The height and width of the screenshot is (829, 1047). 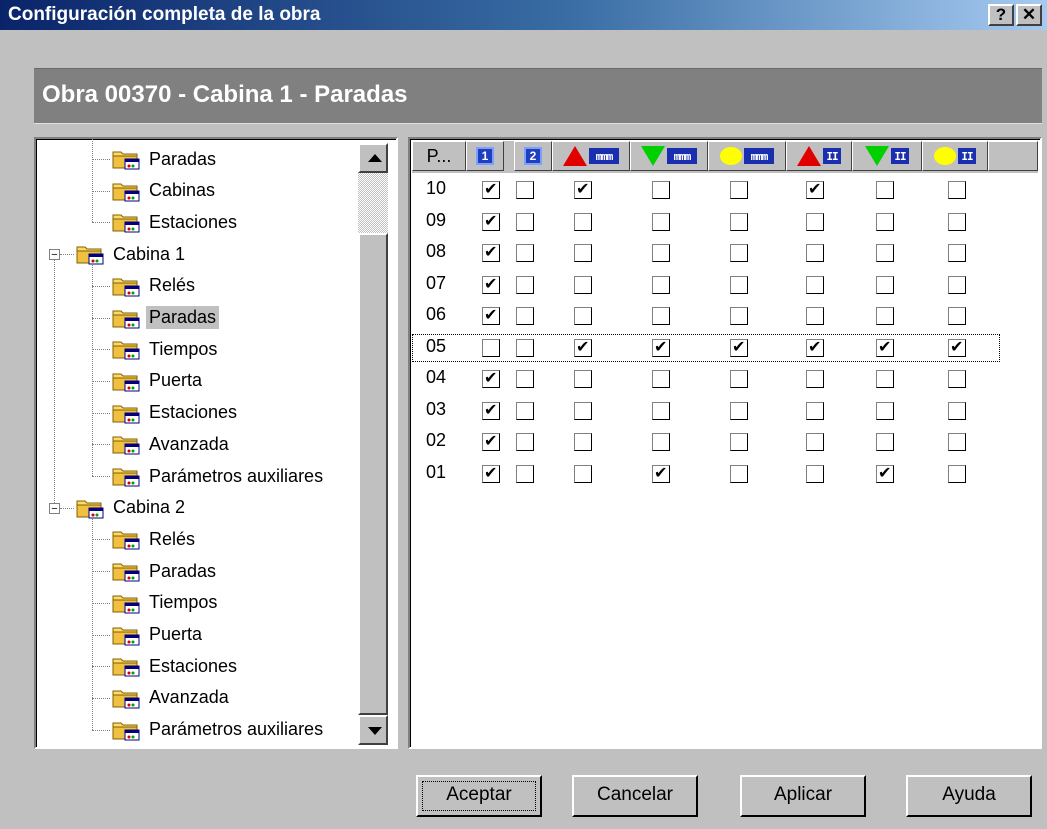 What do you see at coordinates (725, 442) in the screenshot?
I see `table-row: 02` at bounding box center [725, 442].